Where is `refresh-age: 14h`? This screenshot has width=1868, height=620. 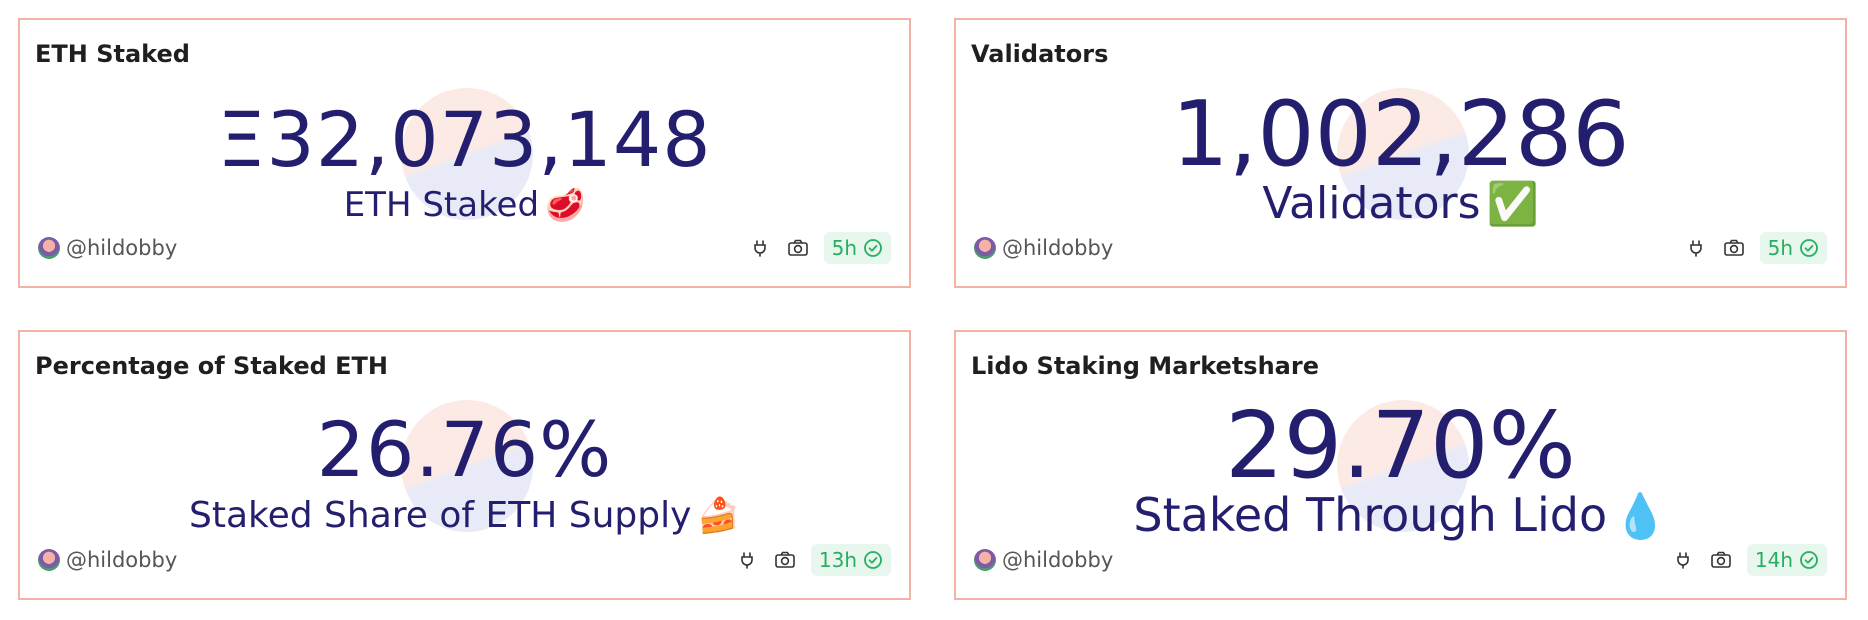 refresh-age: 14h is located at coordinates (1773, 560).